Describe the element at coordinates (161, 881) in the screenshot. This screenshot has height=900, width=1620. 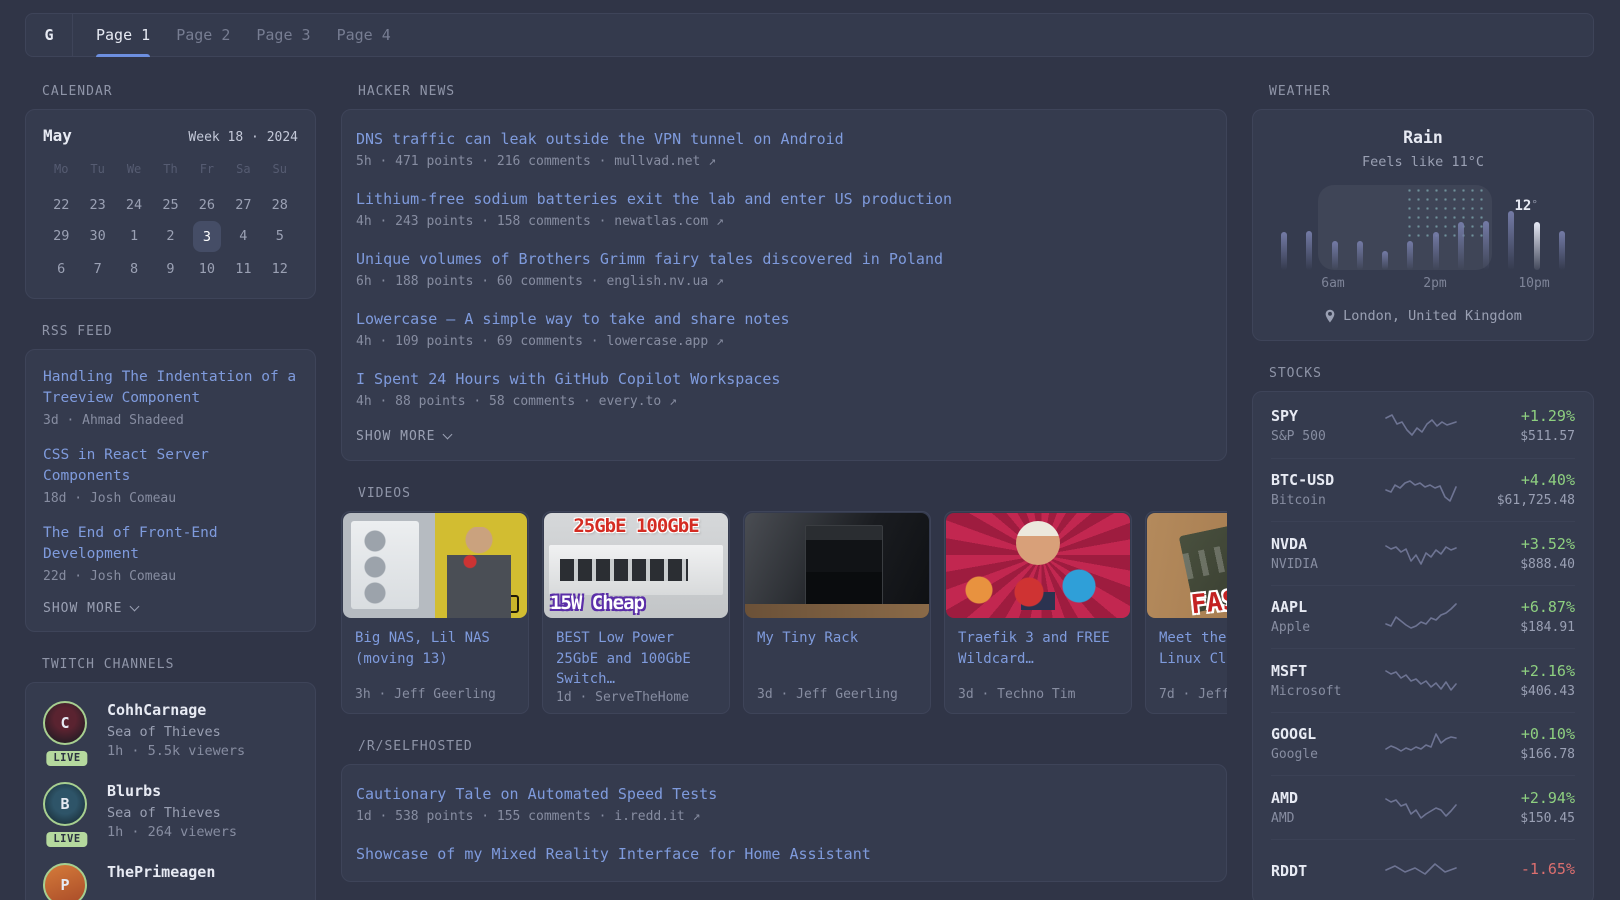
I see `twitch-channel-info: ThePrimeagen` at that location.